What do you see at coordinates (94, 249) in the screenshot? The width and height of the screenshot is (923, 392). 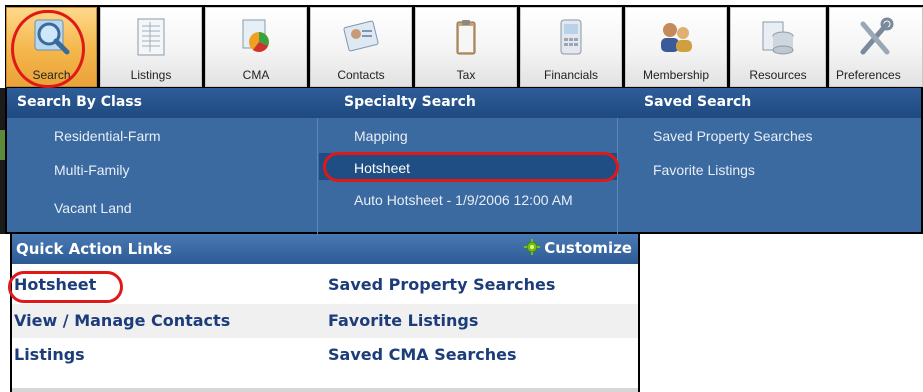 I see `quick-action-title: Quick Action Links` at bounding box center [94, 249].